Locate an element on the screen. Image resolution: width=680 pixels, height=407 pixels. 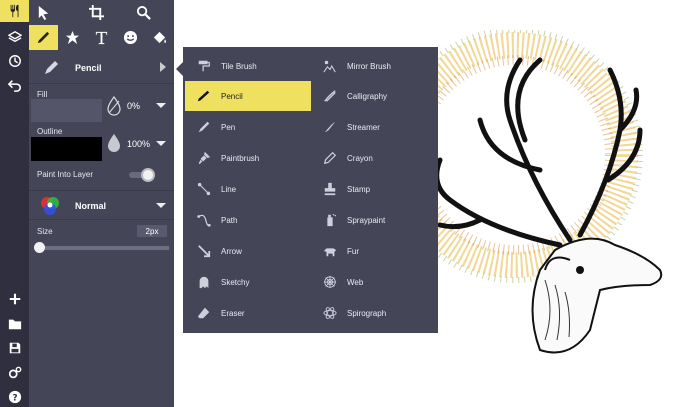
spraypaint-icon is located at coordinates (330, 220).